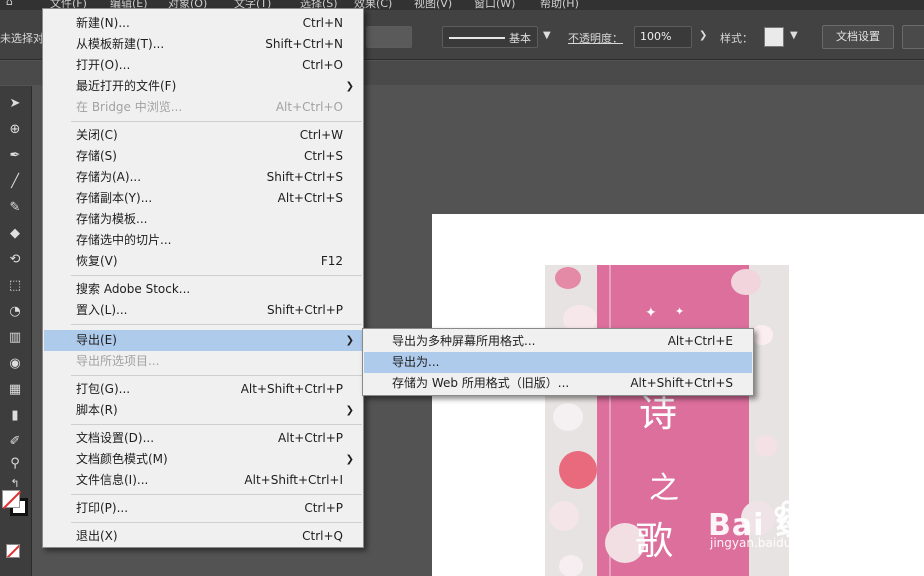  What do you see at coordinates (9, 4) in the screenshot?
I see `home-icon: ⌂` at bounding box center [9, 4].